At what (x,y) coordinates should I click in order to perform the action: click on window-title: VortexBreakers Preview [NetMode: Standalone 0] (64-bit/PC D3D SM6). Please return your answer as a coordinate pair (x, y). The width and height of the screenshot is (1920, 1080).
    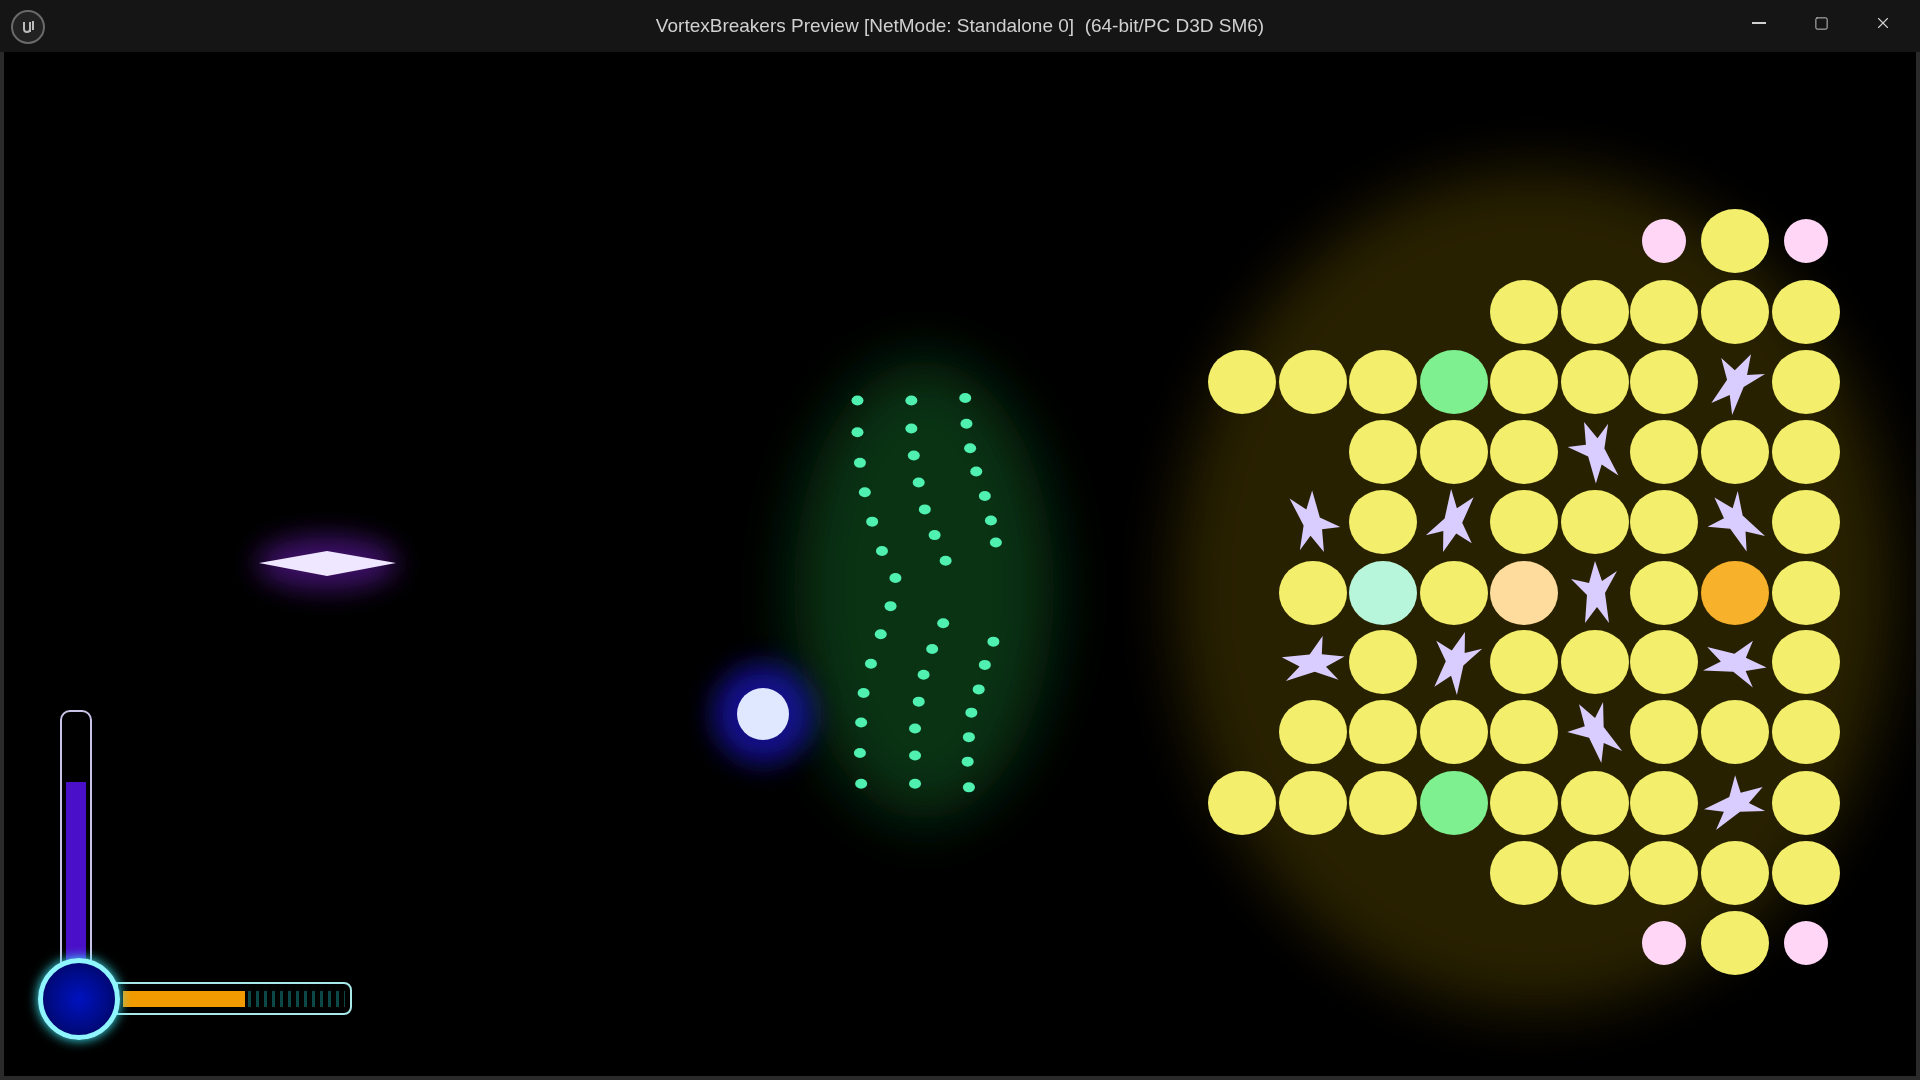
    Looking at the image, I should click on (960, 25).